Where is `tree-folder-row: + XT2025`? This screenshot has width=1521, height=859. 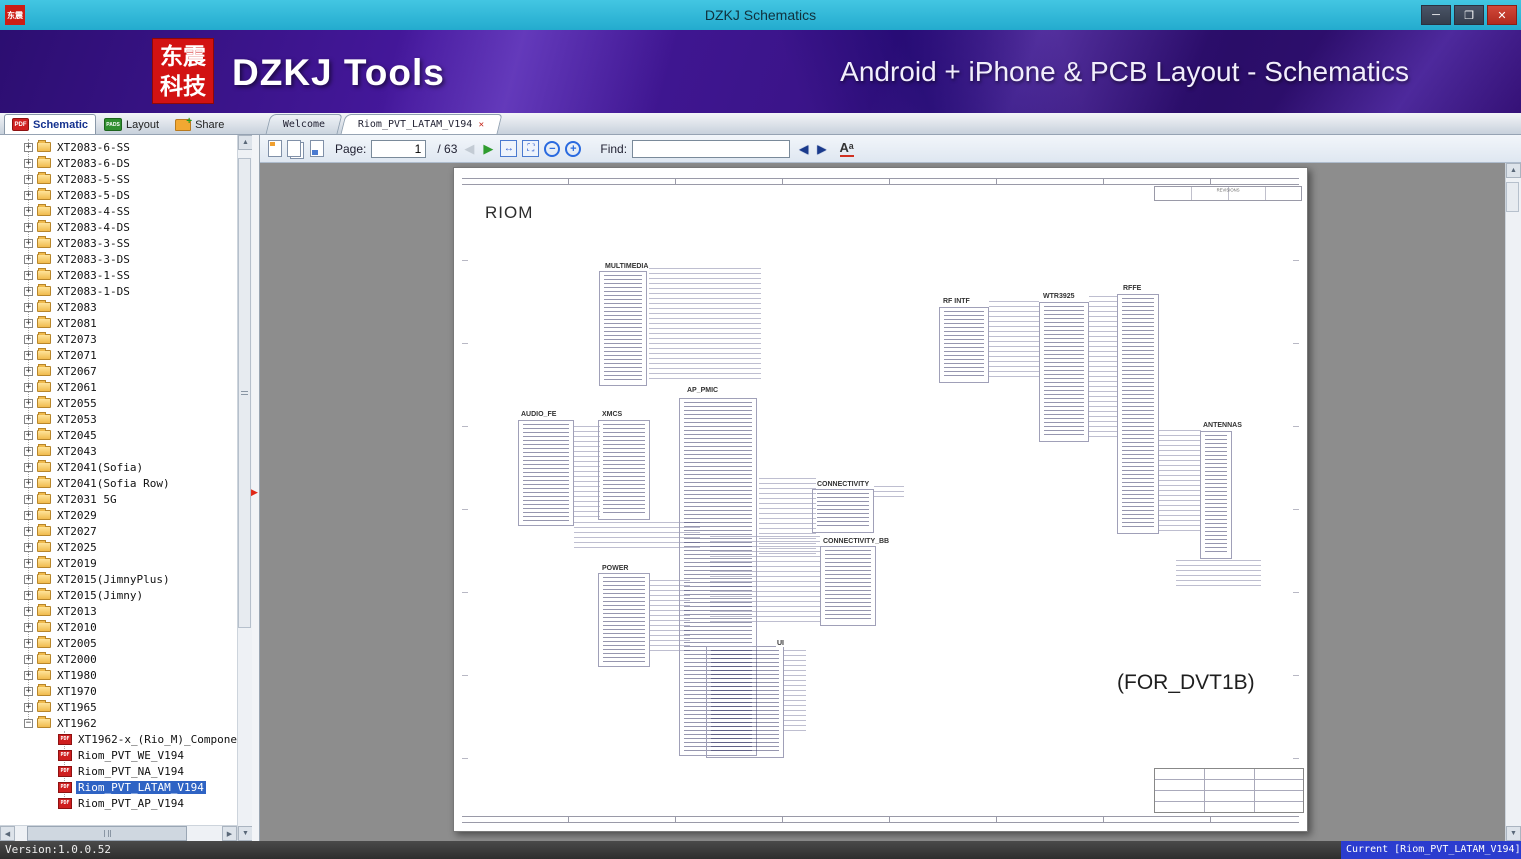
tree-folder-row: + XT2025 is located at coordinates (118, 547).